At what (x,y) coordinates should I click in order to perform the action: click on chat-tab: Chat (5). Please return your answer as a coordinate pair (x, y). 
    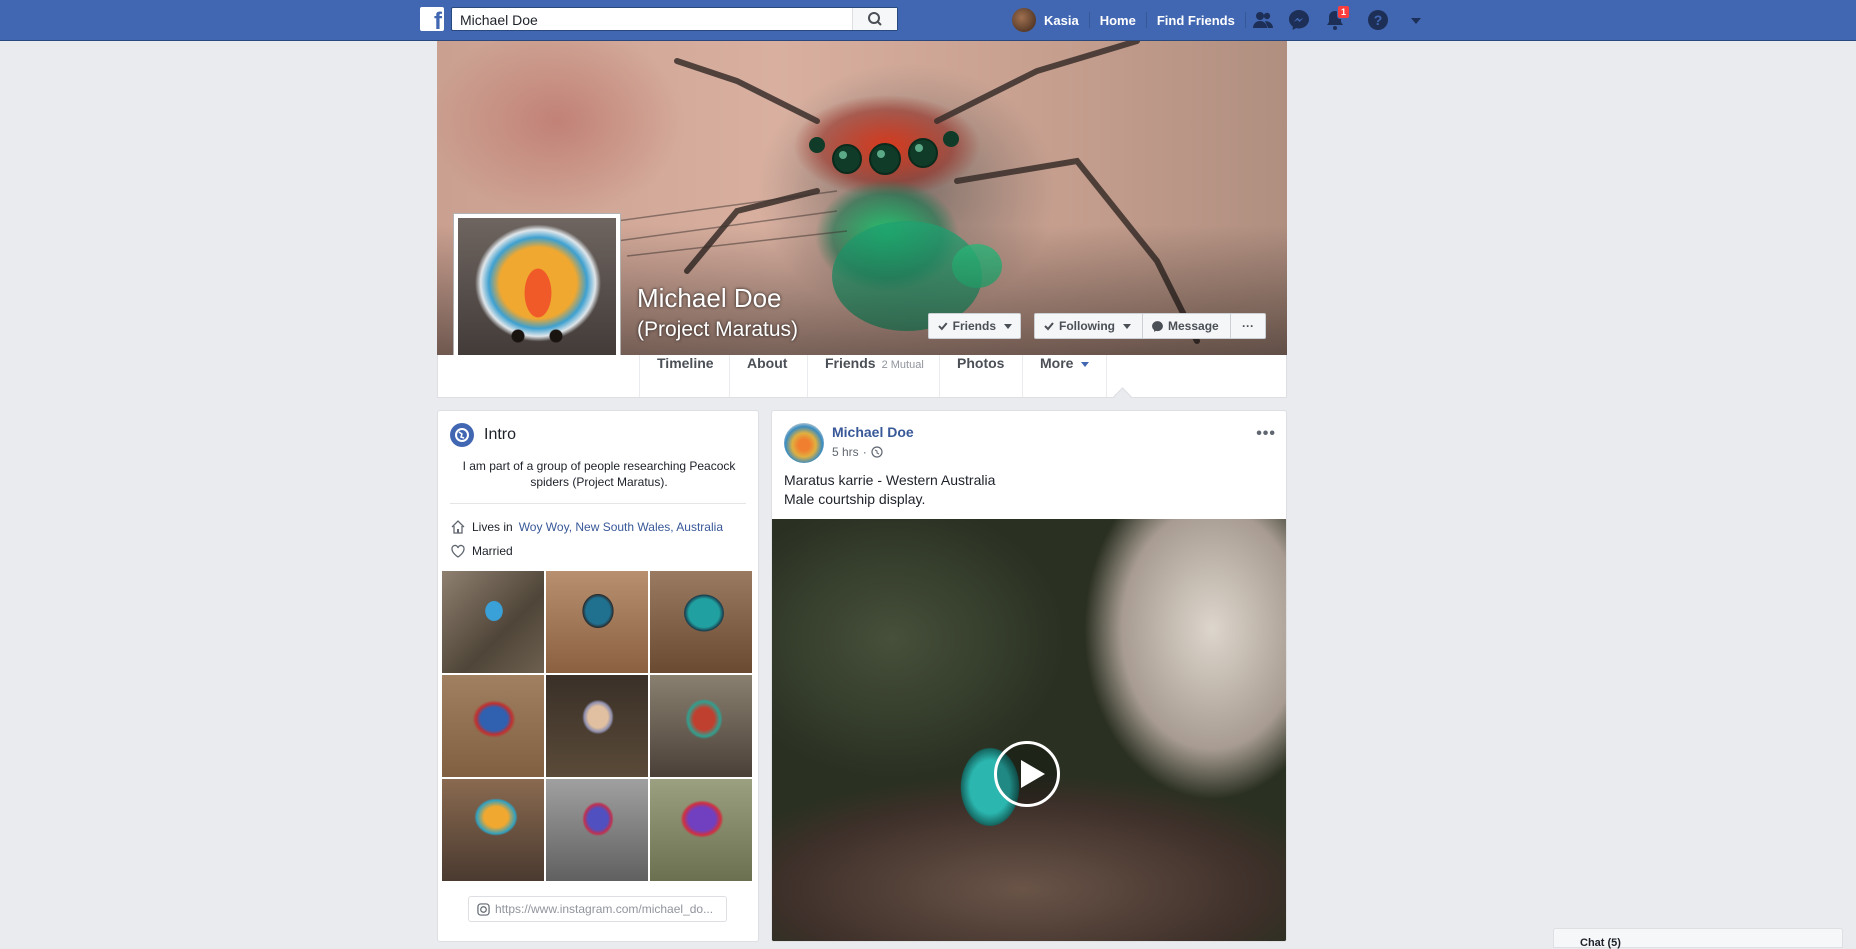
    Looking at the image, I should click on (1698, 938).